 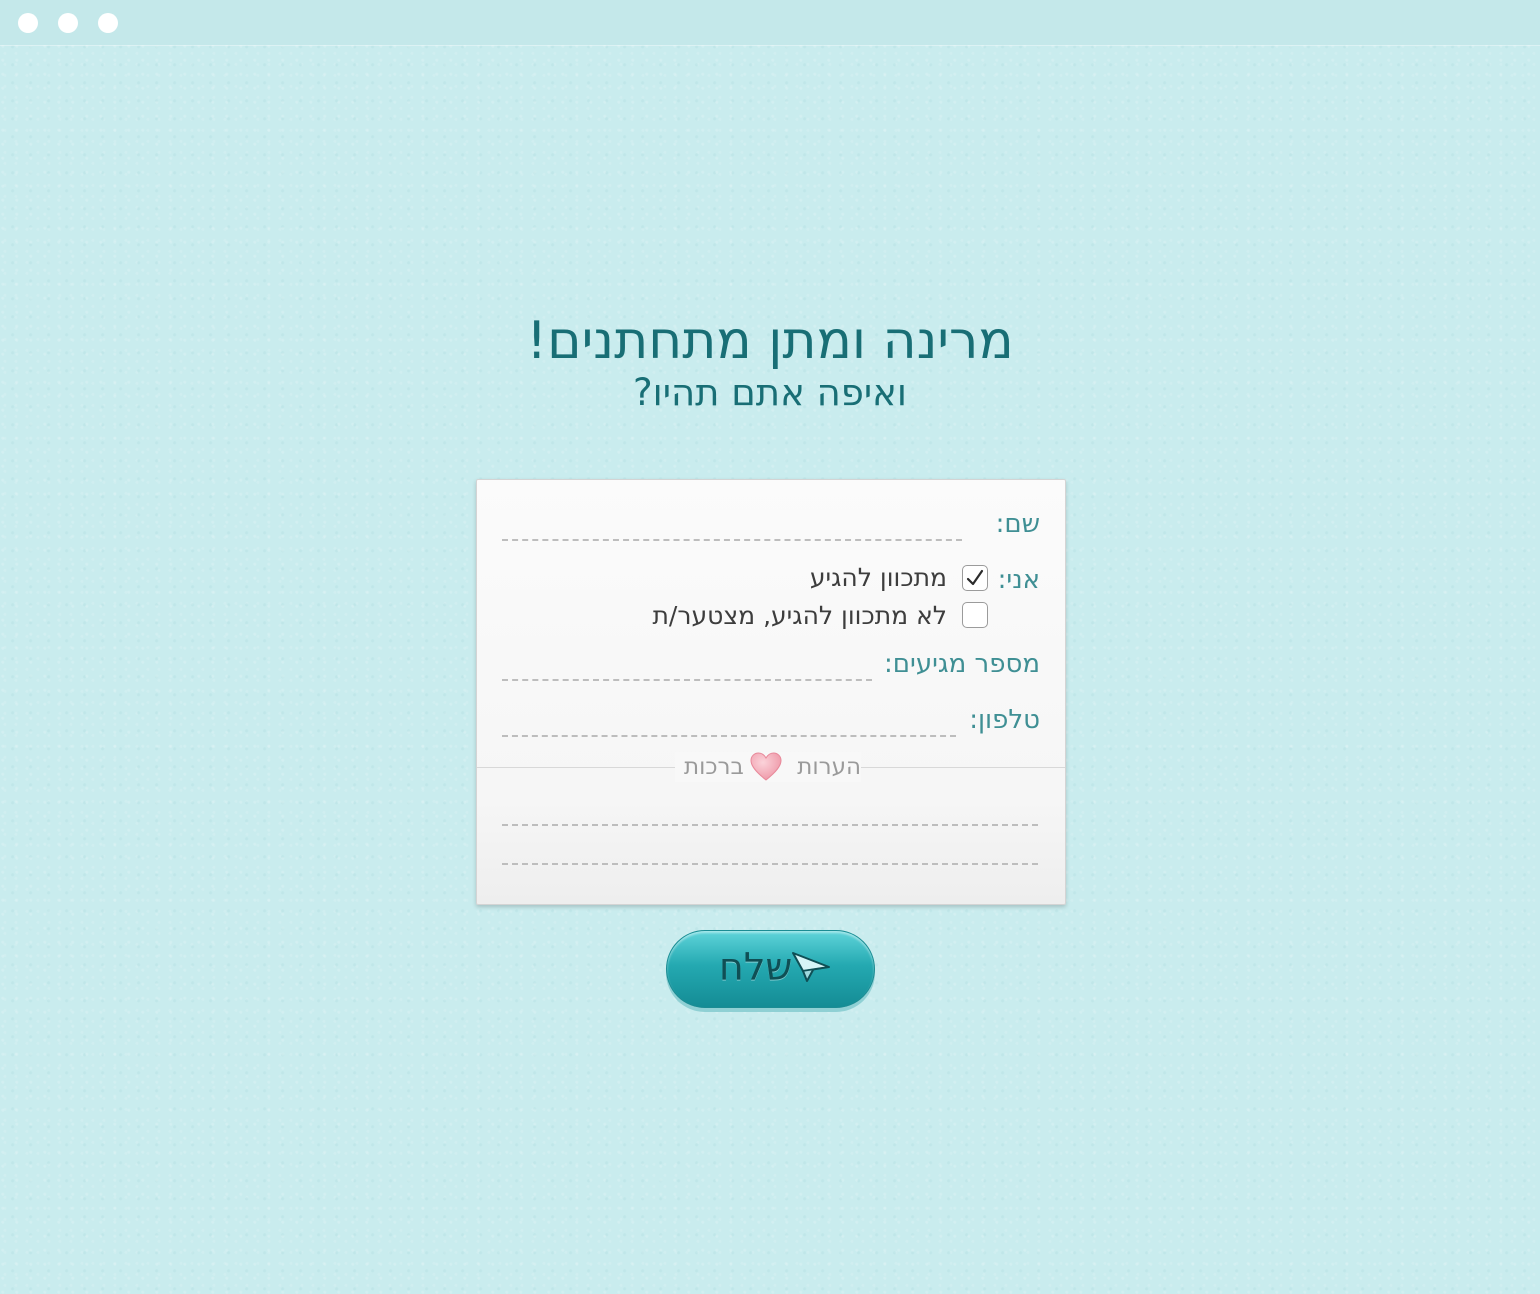 I want to click on notes-title-right: הערות, so click(x=829, y=767).